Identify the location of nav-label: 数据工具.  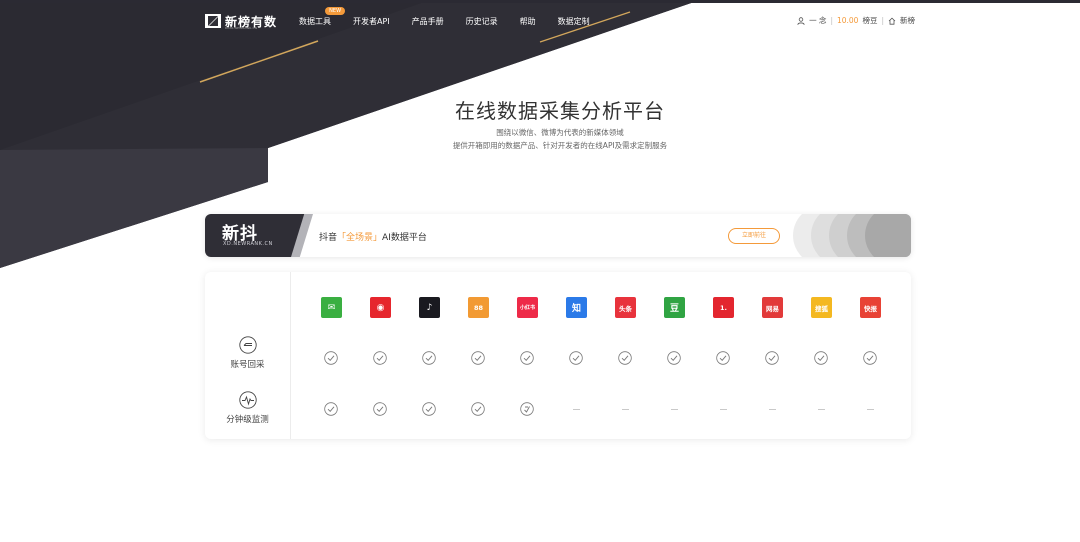
(315, 21).